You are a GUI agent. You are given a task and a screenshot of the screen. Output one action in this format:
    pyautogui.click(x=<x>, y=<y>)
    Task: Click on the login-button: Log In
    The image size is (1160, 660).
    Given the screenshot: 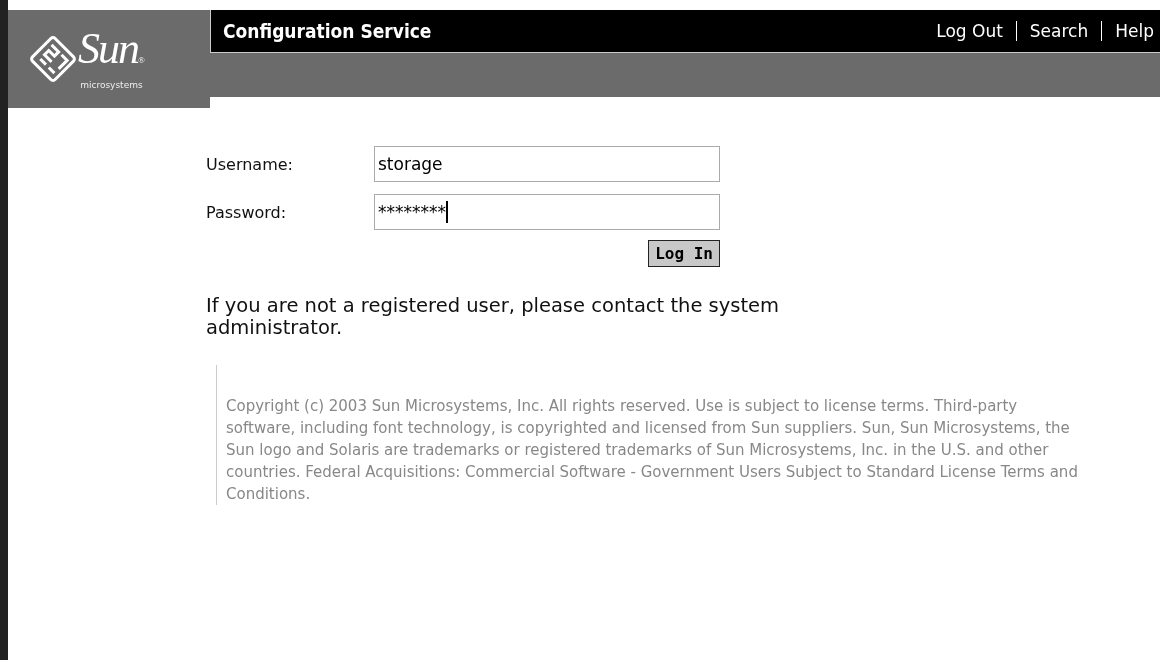 What is the action you would take?
    pyautogui.click(x=684, y=253)
    